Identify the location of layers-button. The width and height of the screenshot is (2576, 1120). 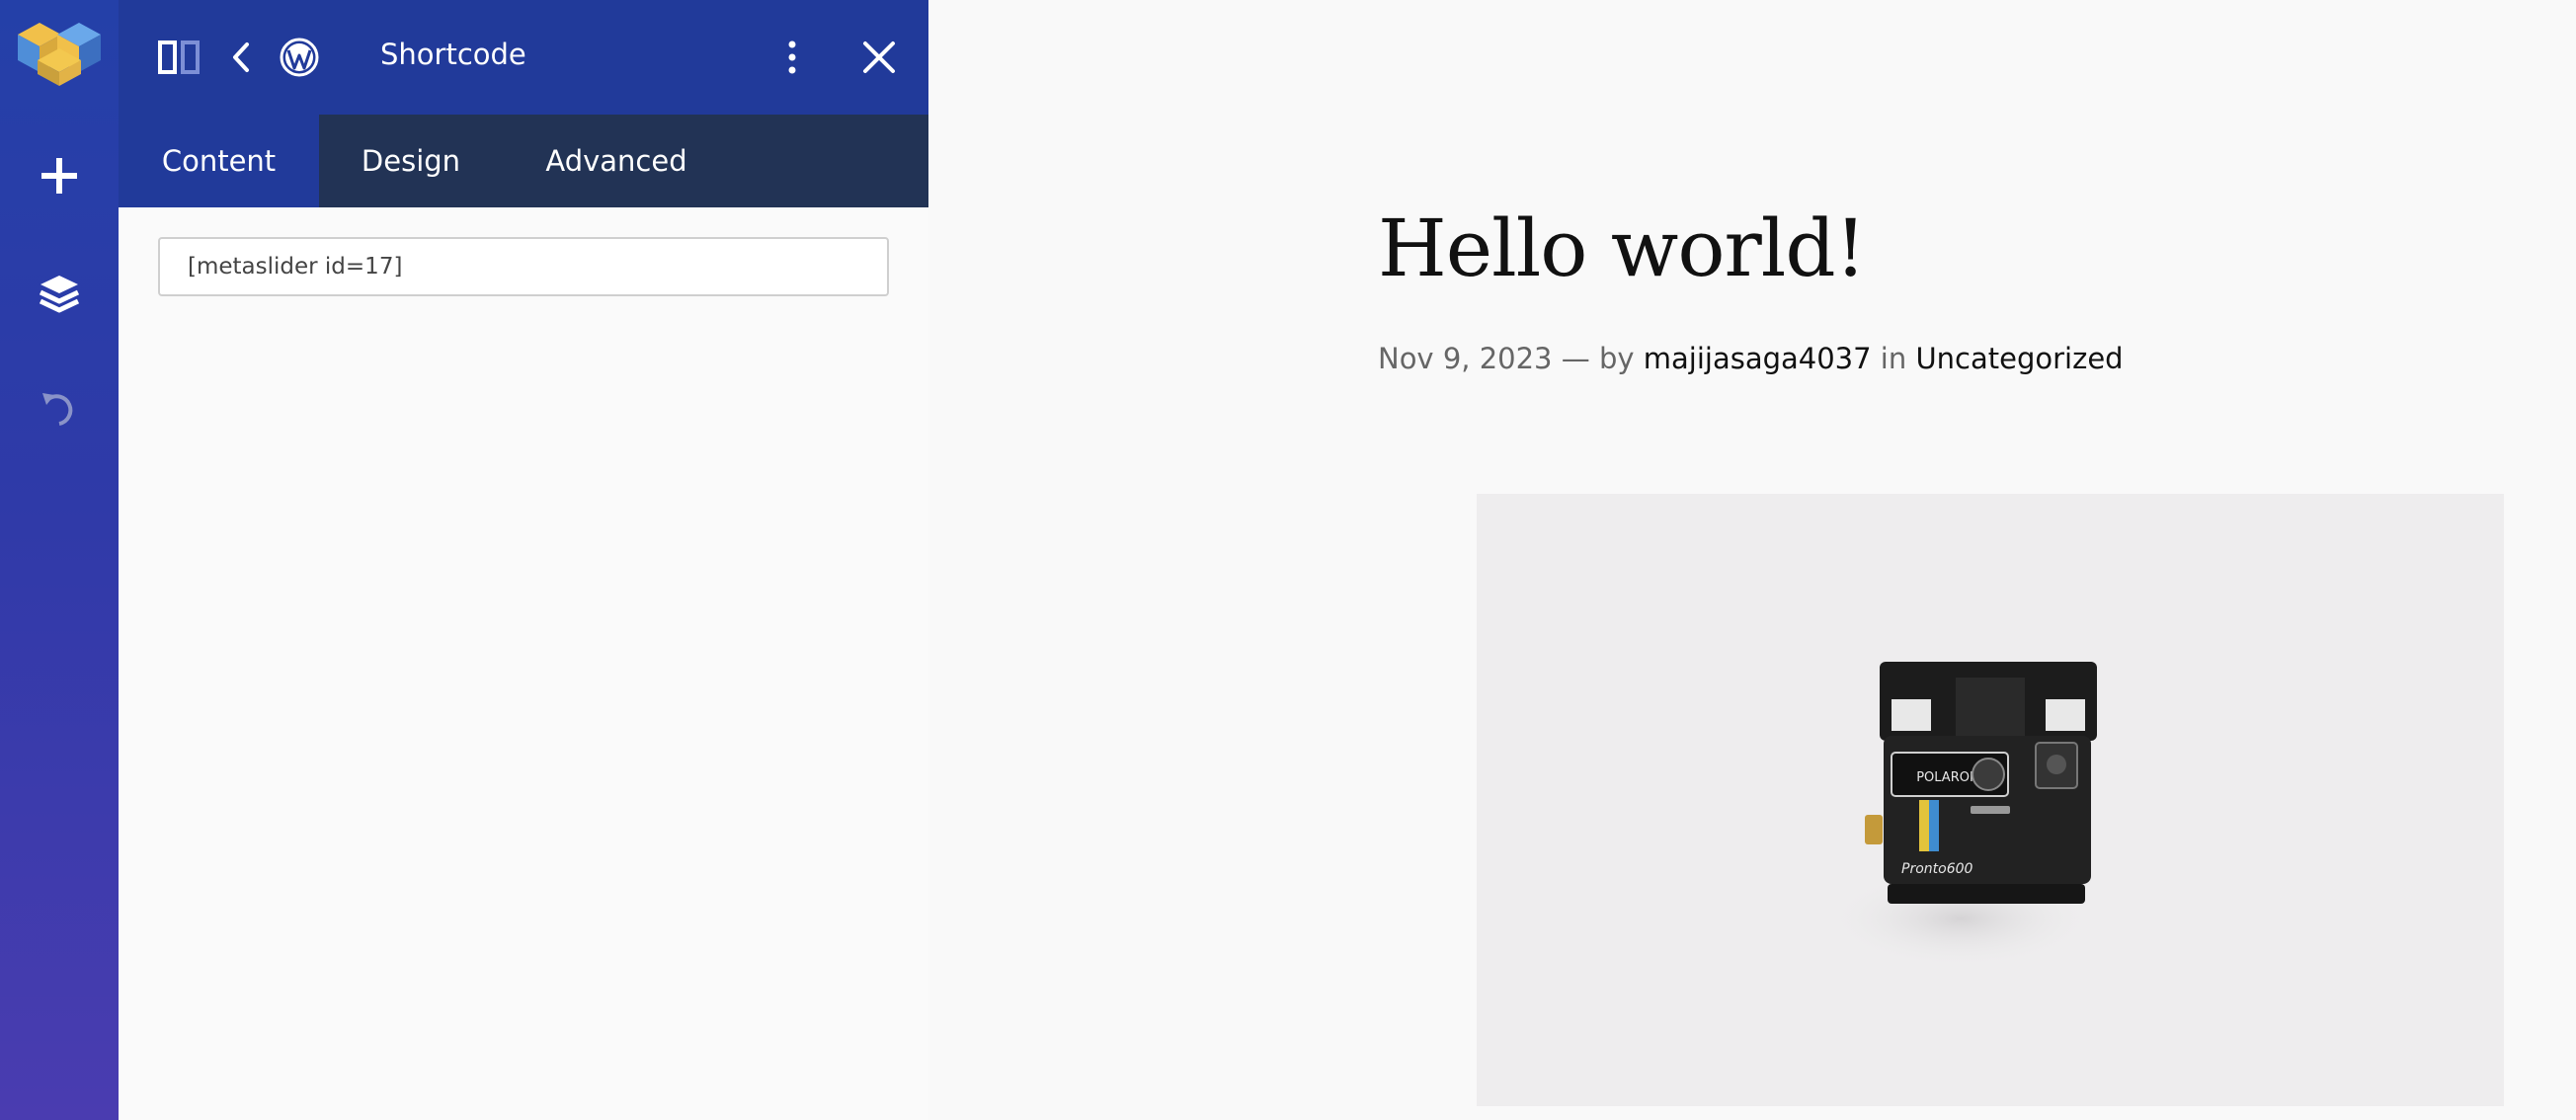
(59, 293).